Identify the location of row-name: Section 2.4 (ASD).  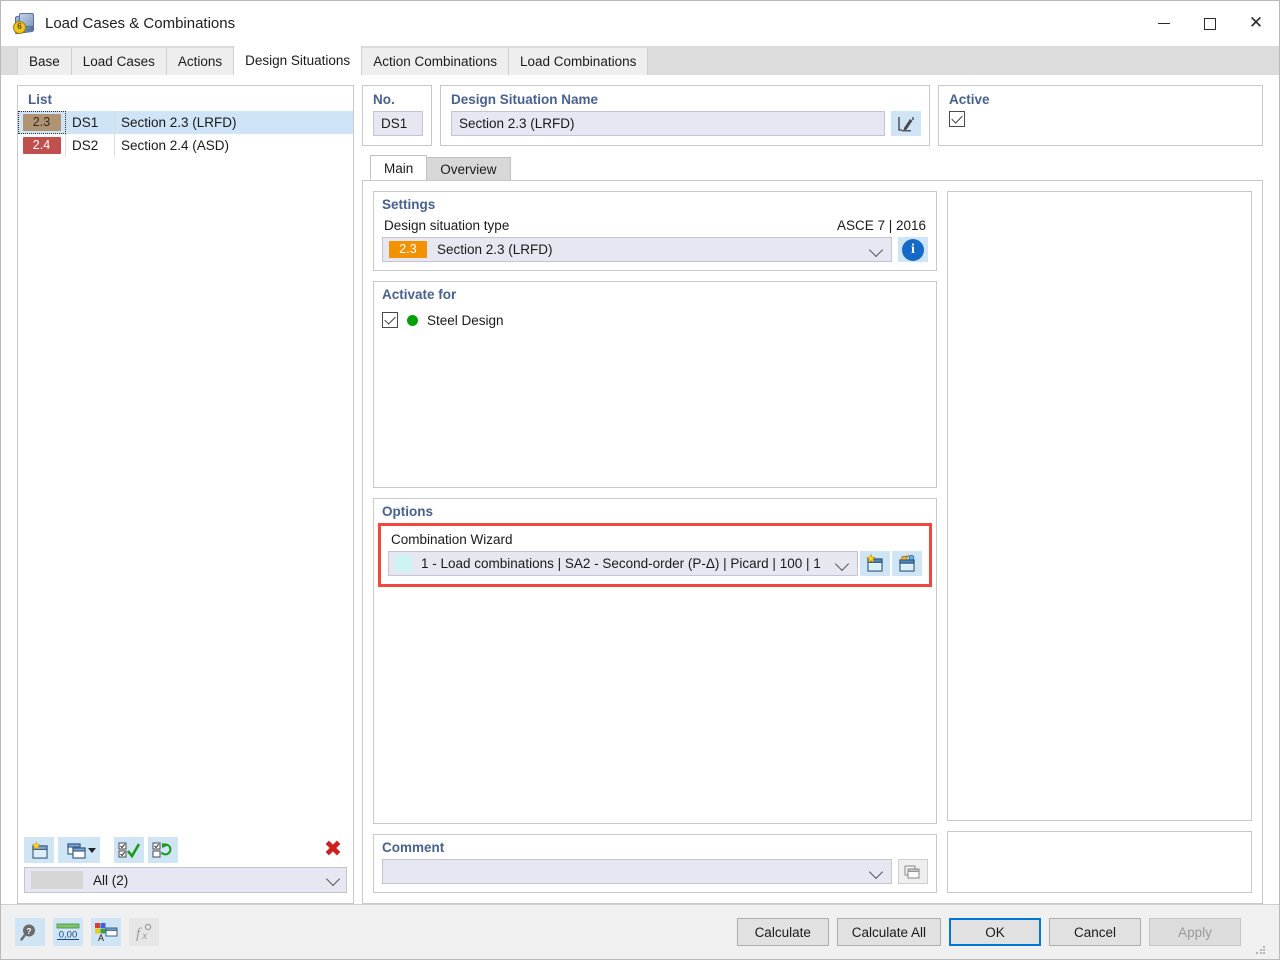
(233, 145).